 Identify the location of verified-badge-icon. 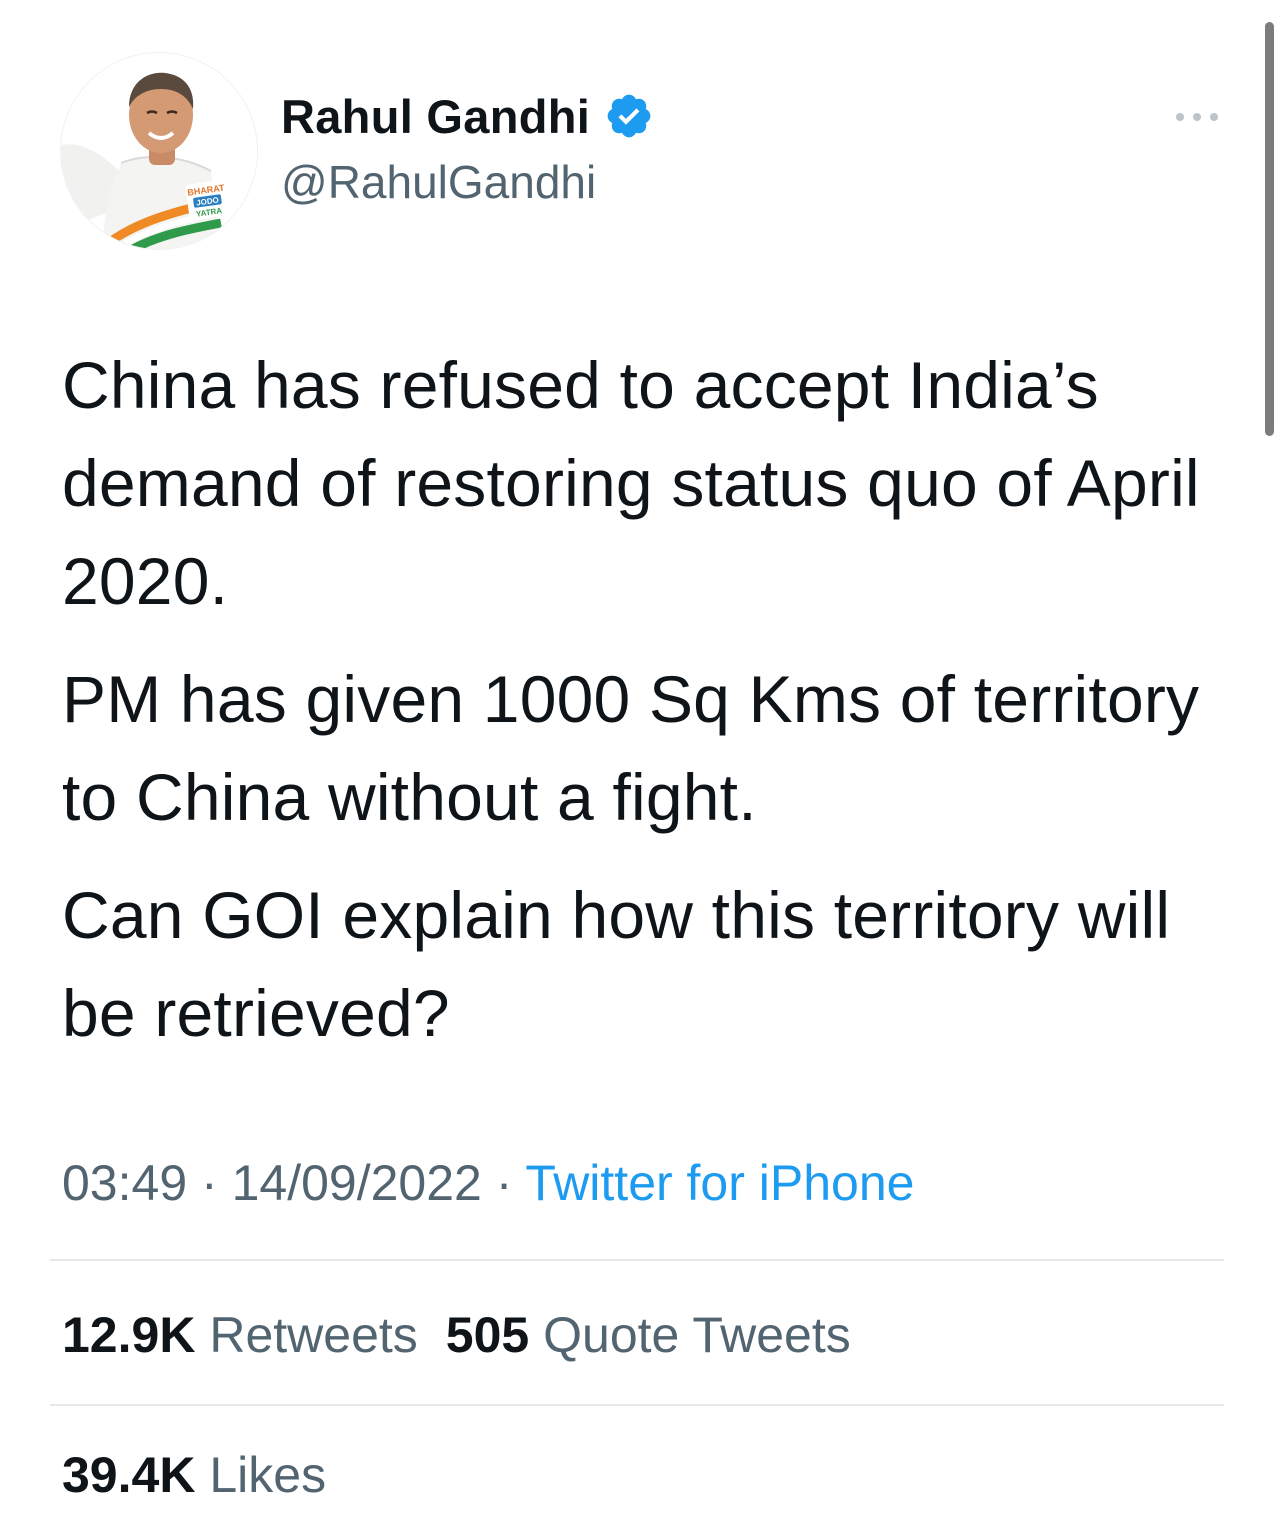
(629, 116).